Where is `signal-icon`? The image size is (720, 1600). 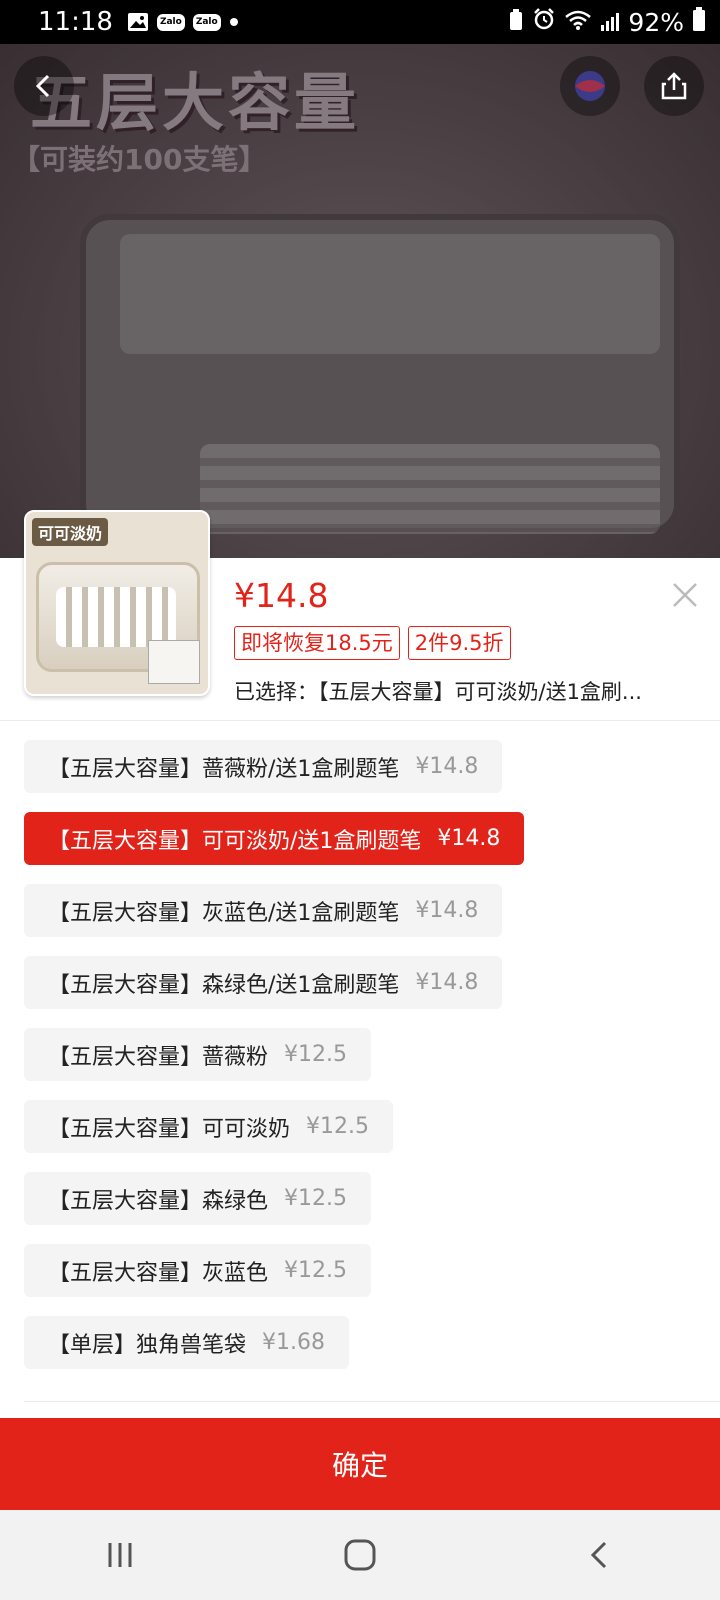 signal-icon is located at coordinates (610, 22).